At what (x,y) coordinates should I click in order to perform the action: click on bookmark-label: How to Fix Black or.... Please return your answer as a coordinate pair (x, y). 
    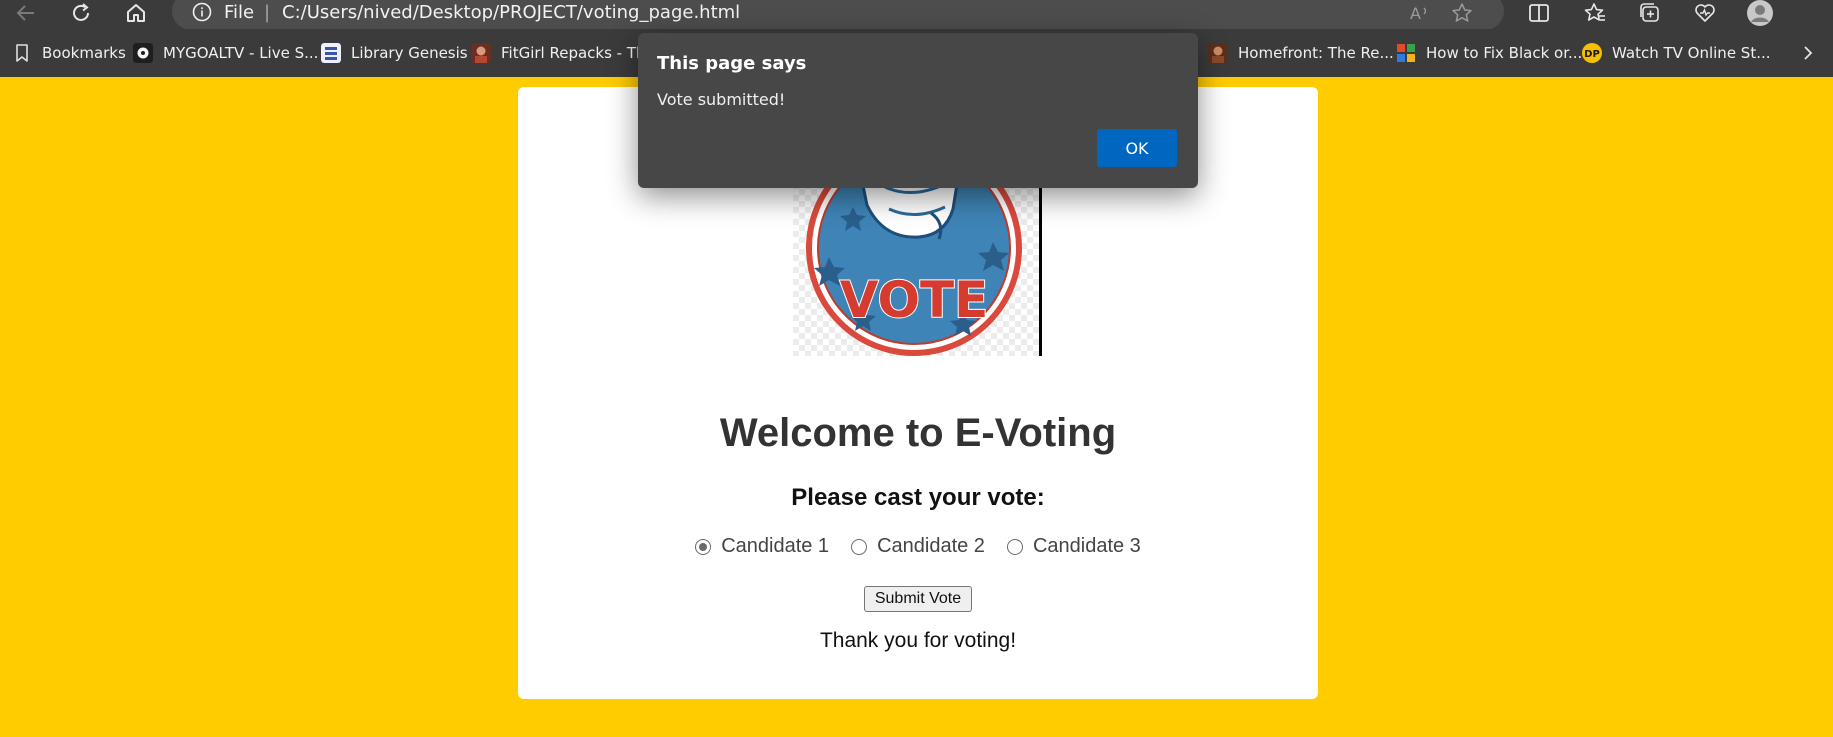
    Looking at the image, I should click on (1504, 53).